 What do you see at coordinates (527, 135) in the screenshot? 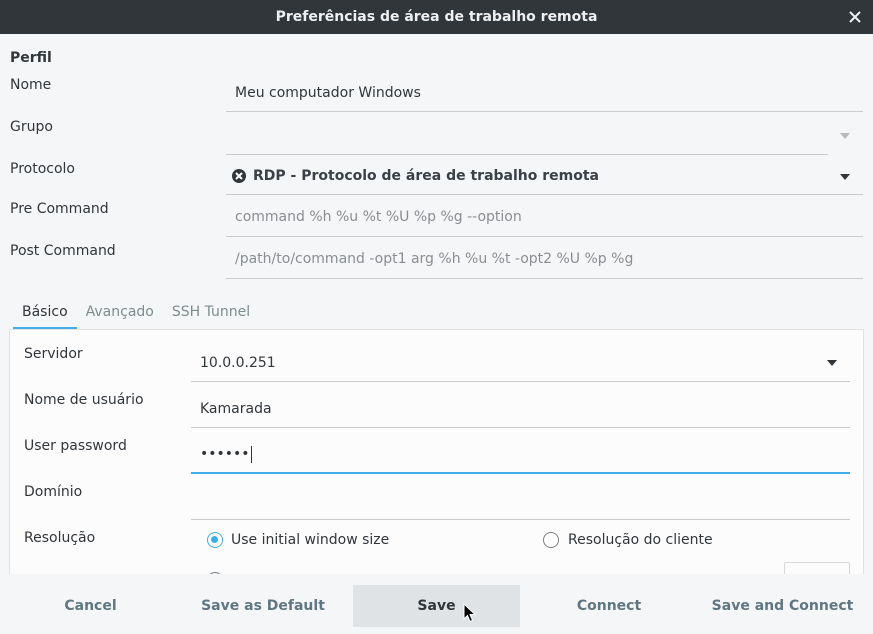
I see `group-combo` at bounding box center [527, 135].